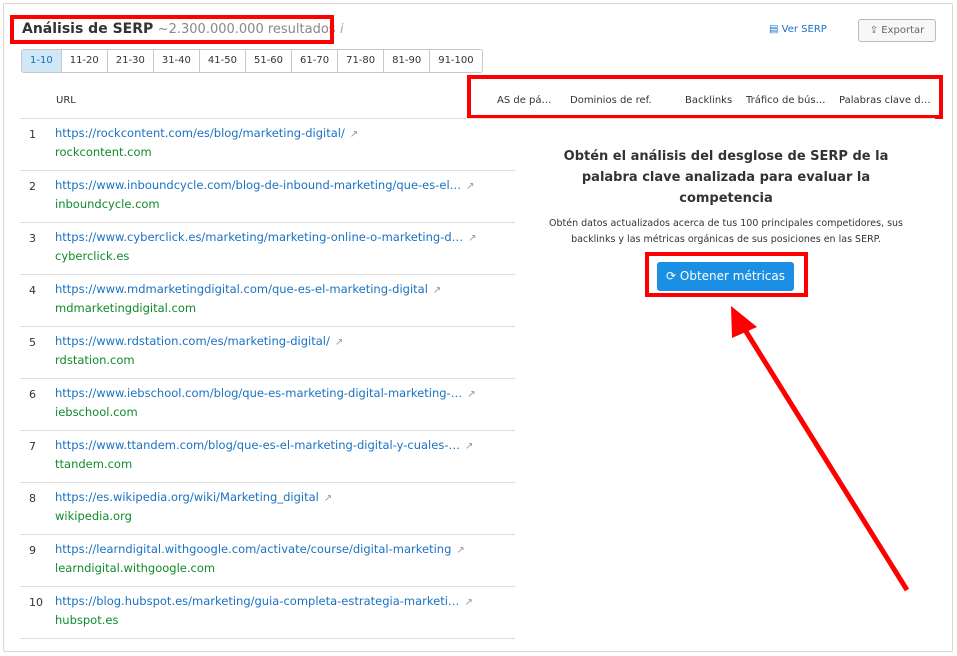  I want to click on annotation-arrow, so click(820, 449).